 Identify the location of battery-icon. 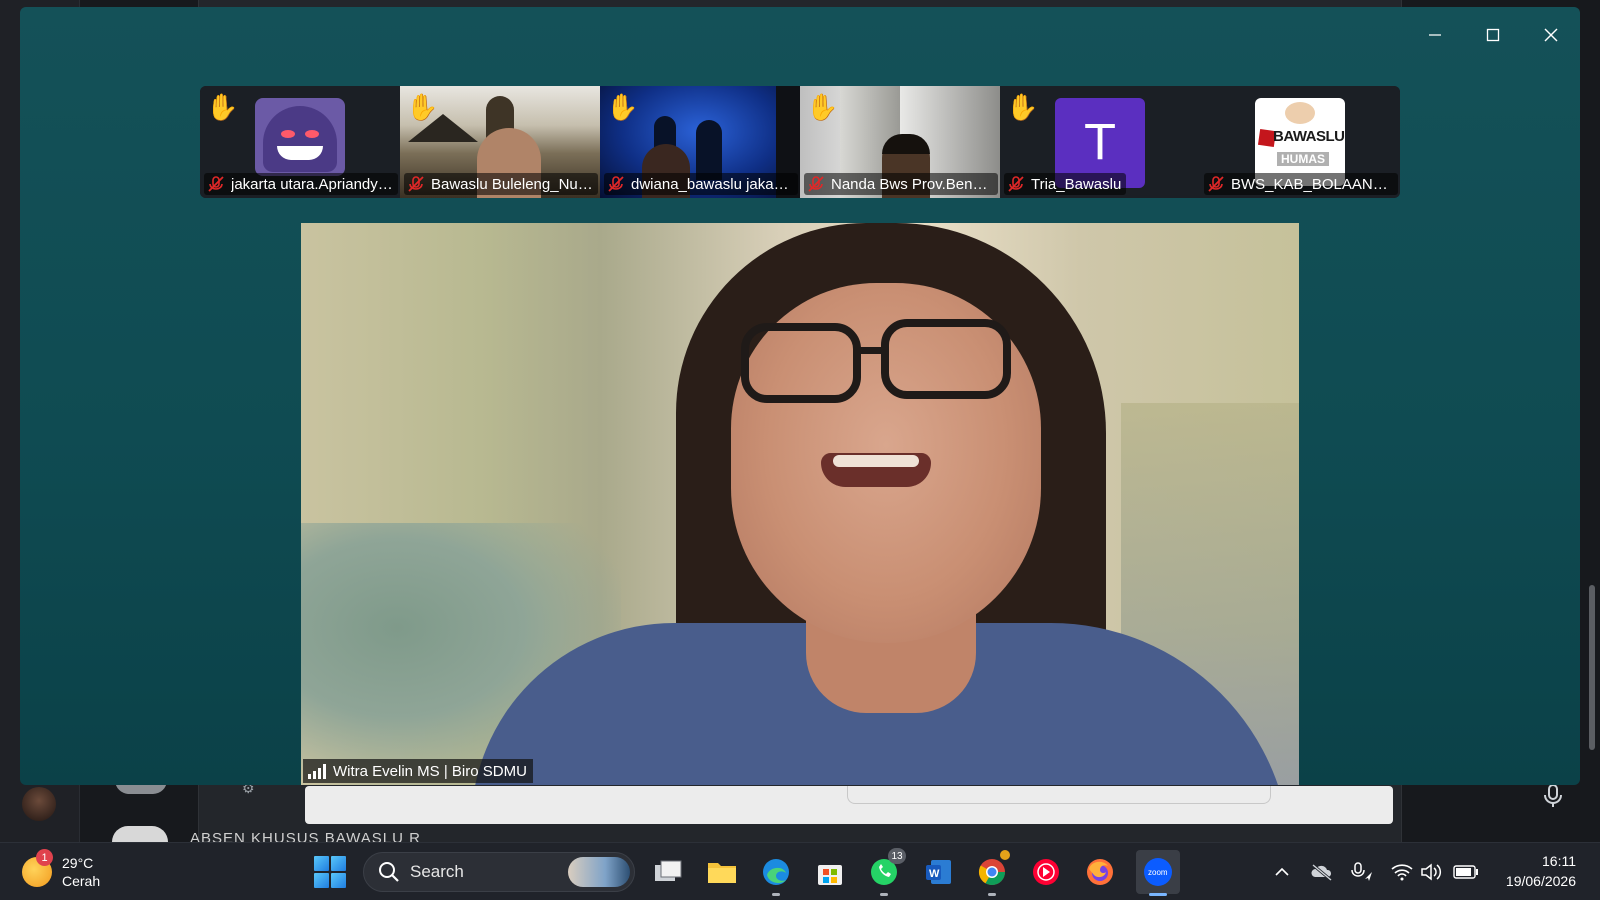
(1466, 872).